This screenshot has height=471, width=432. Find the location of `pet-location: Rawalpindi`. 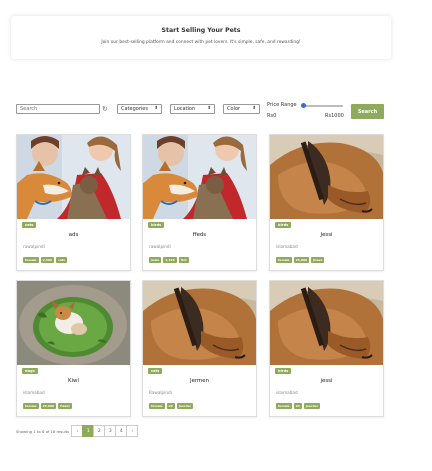

pet-location: Rawalpindi is located at coordinates (160, 392).